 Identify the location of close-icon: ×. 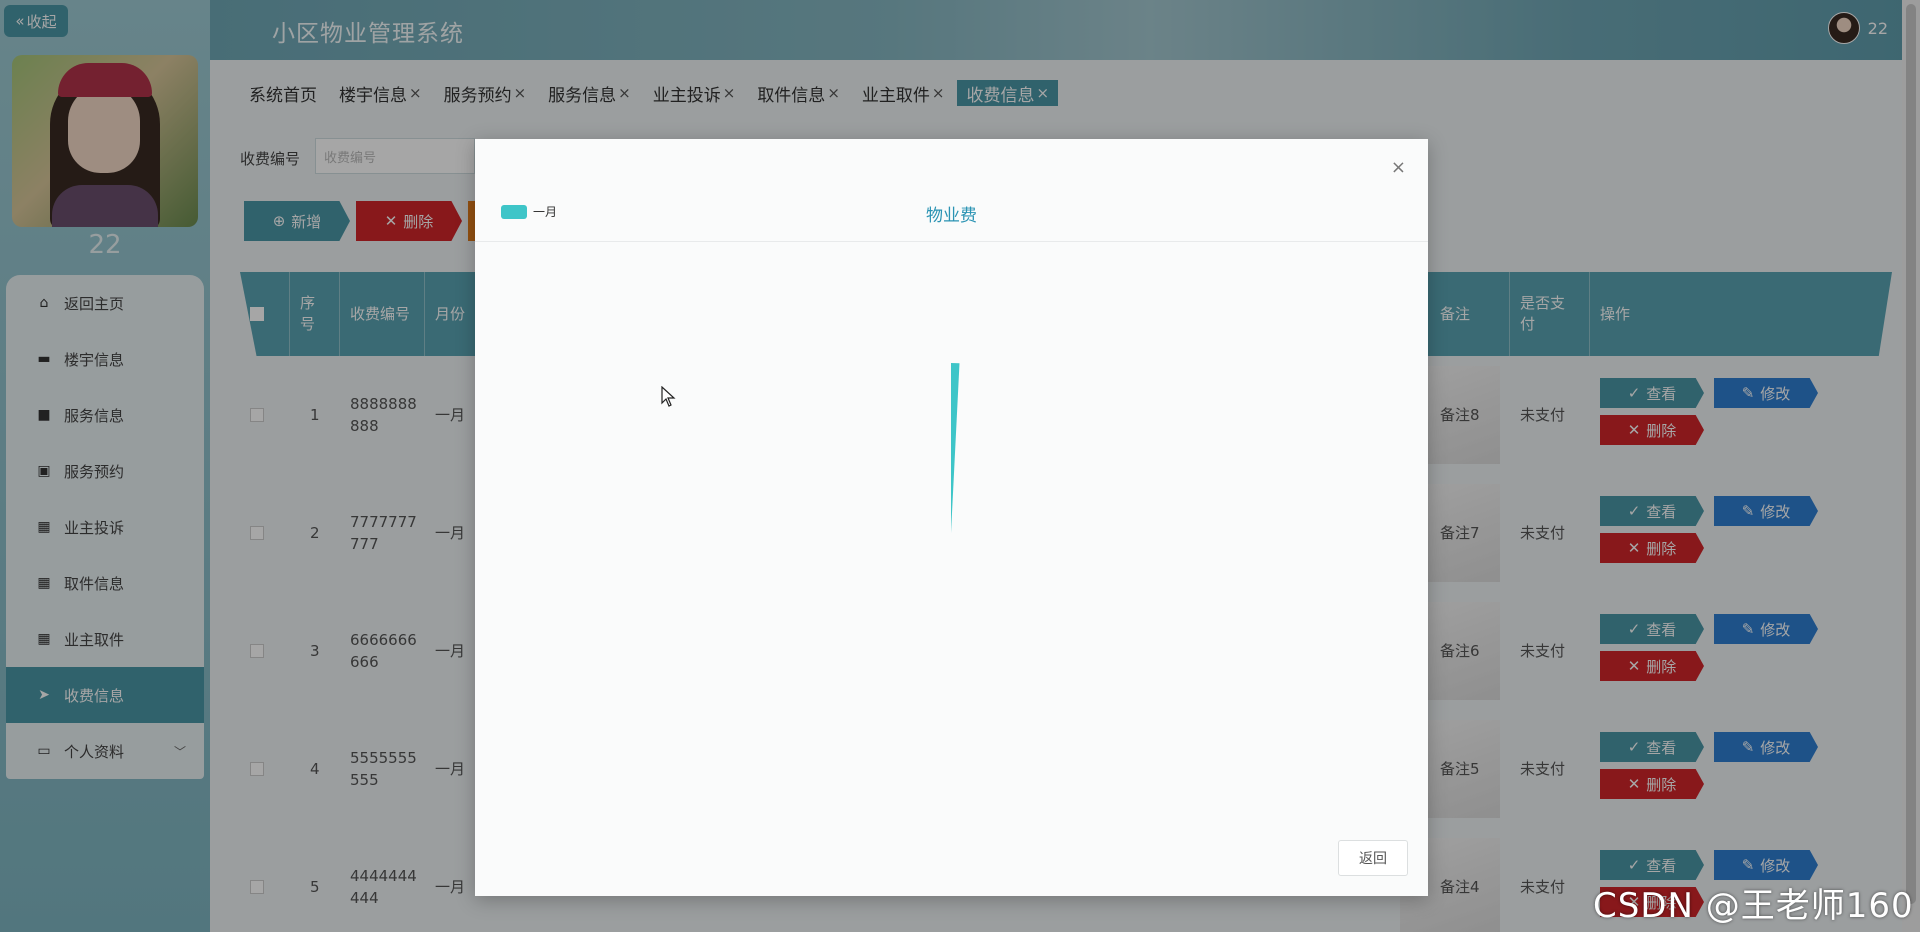
(1398, 167).